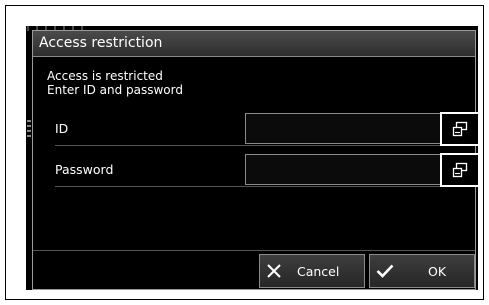 The image size is (489, 305). I want to click on cancel-label: Cancel, so click(318, 271).